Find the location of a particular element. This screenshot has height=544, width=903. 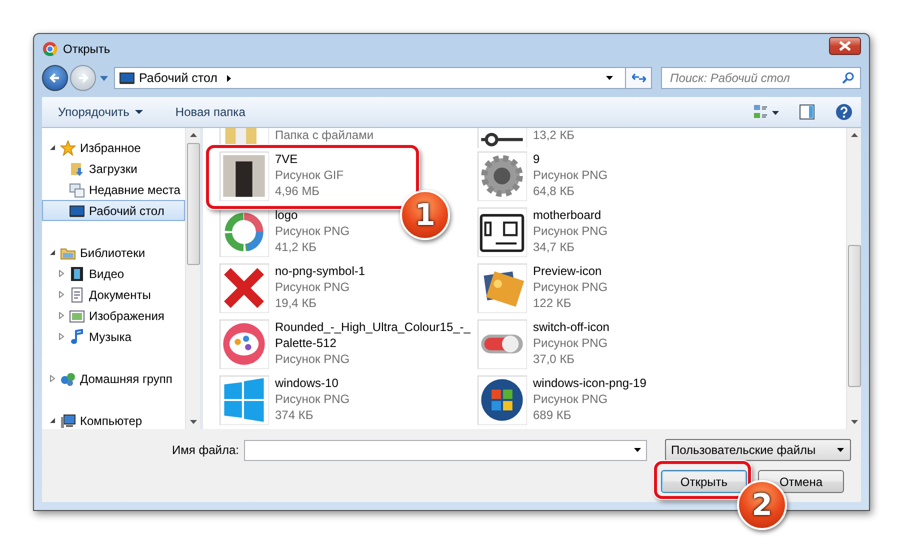

sidebar-item: Компьютер is located at coordinates (113, 419).